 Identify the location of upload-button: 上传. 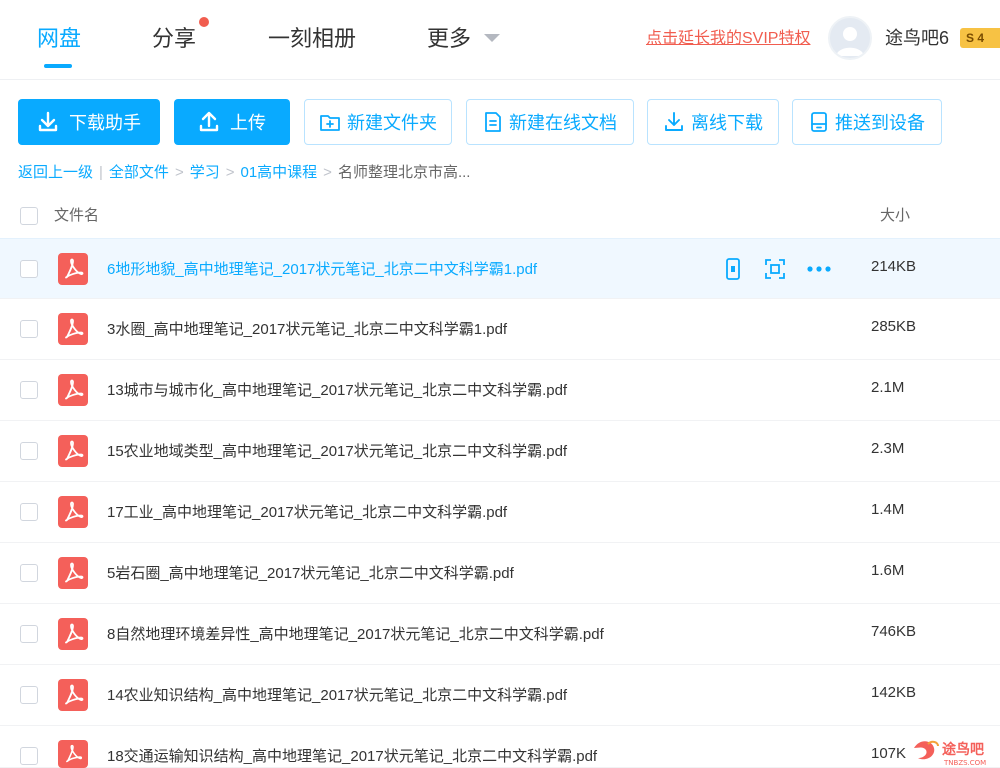
(232, 122).